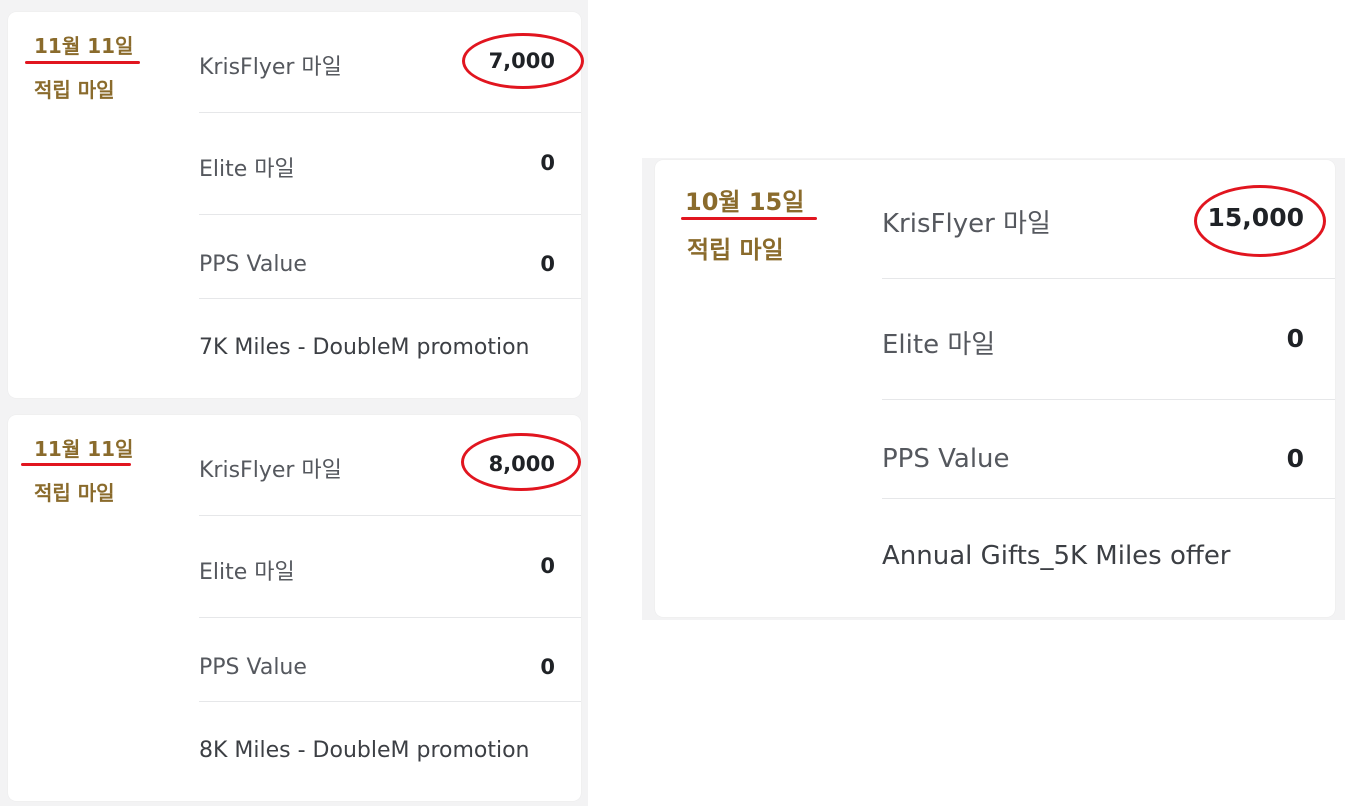  Describe the element at coordinates (745, 202) in the screenshot. I see `annotation-date: 10월 15일` at that location.